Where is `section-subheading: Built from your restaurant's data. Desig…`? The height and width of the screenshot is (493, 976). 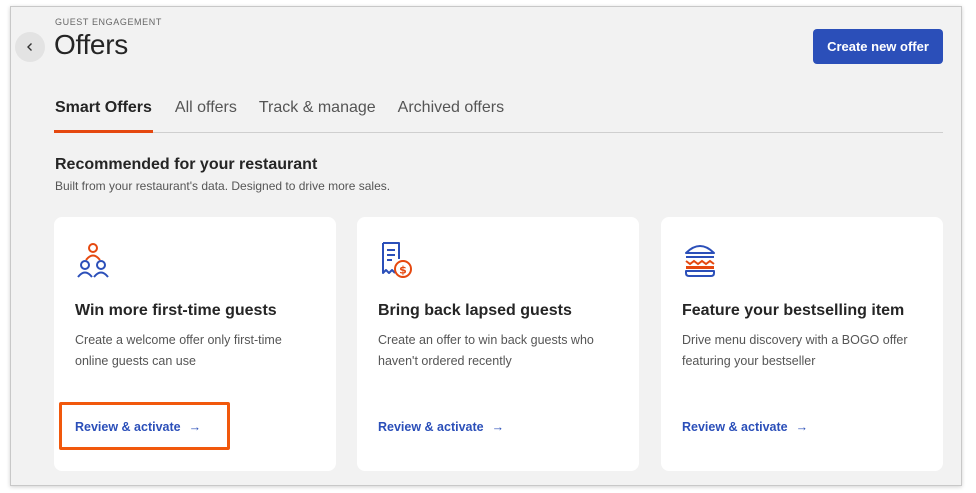 section-subheading: Built from your restaurant's data. Desig… is located at coordinates (223, 186).